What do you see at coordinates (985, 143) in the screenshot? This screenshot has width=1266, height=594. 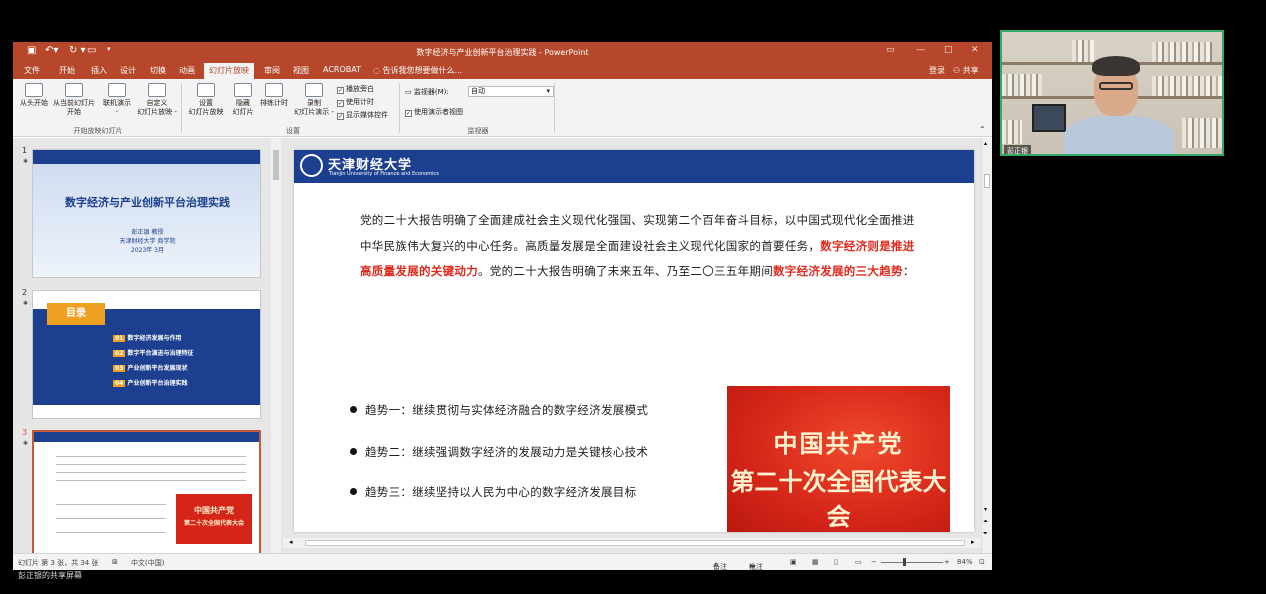 I see `scroll-up-icon: ▴` at bounding box center [985, 143].